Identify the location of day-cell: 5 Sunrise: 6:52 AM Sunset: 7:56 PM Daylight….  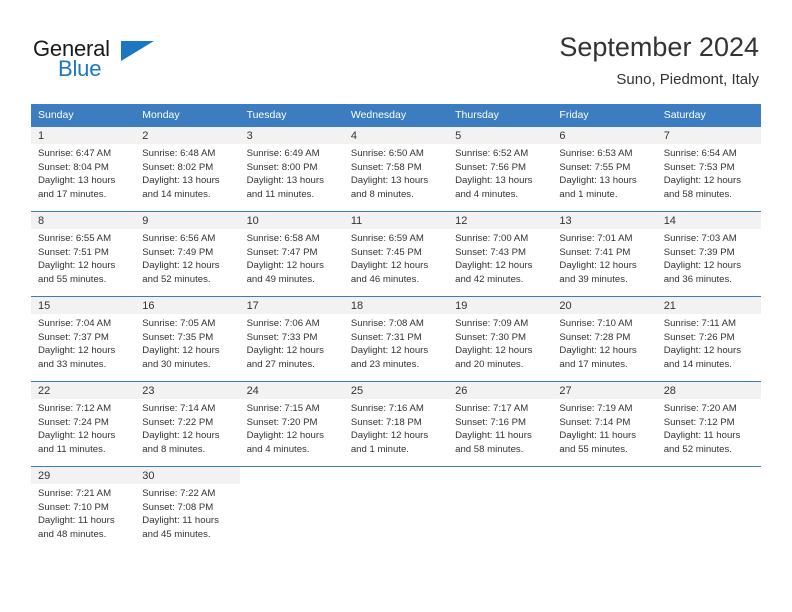
(500, 169).